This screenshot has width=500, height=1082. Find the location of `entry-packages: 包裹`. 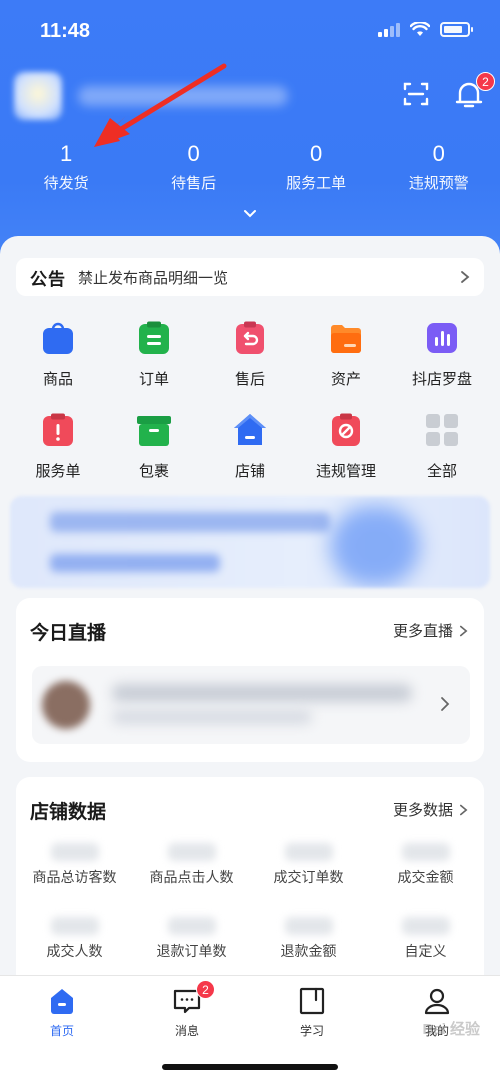

entry-packages: 包裹 is located at coordinates (154, 456).